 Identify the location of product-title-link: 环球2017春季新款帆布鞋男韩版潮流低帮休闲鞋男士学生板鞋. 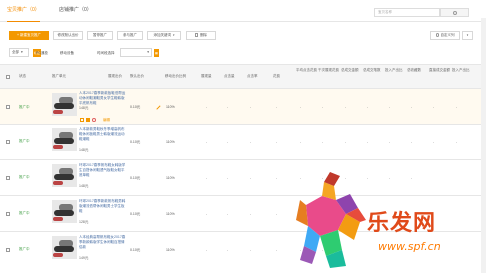
(103, 206).